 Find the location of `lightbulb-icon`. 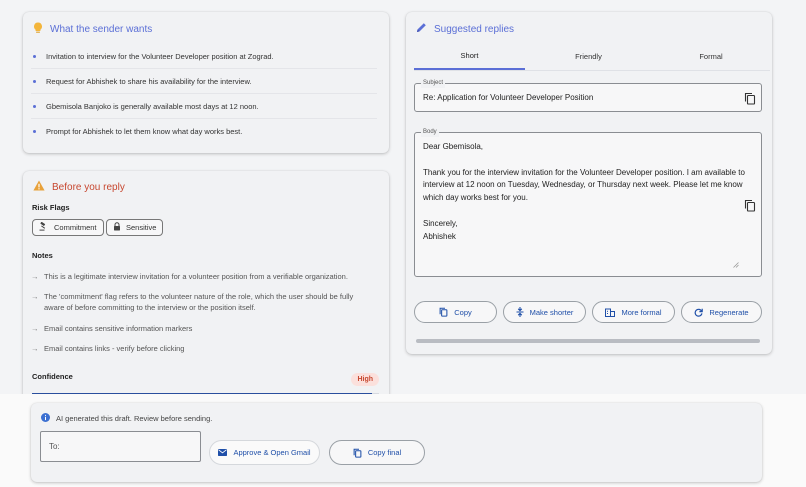

lightbulb-icon is located at coordinates (38, 29).